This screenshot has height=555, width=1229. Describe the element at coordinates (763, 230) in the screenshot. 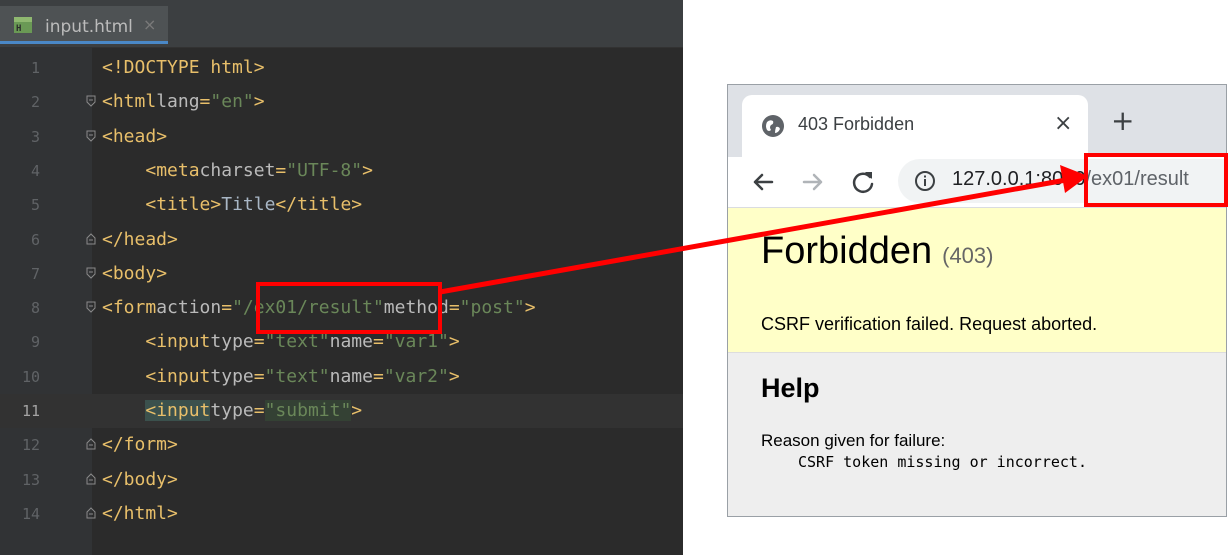

I see `annotation-arrow` at that location.